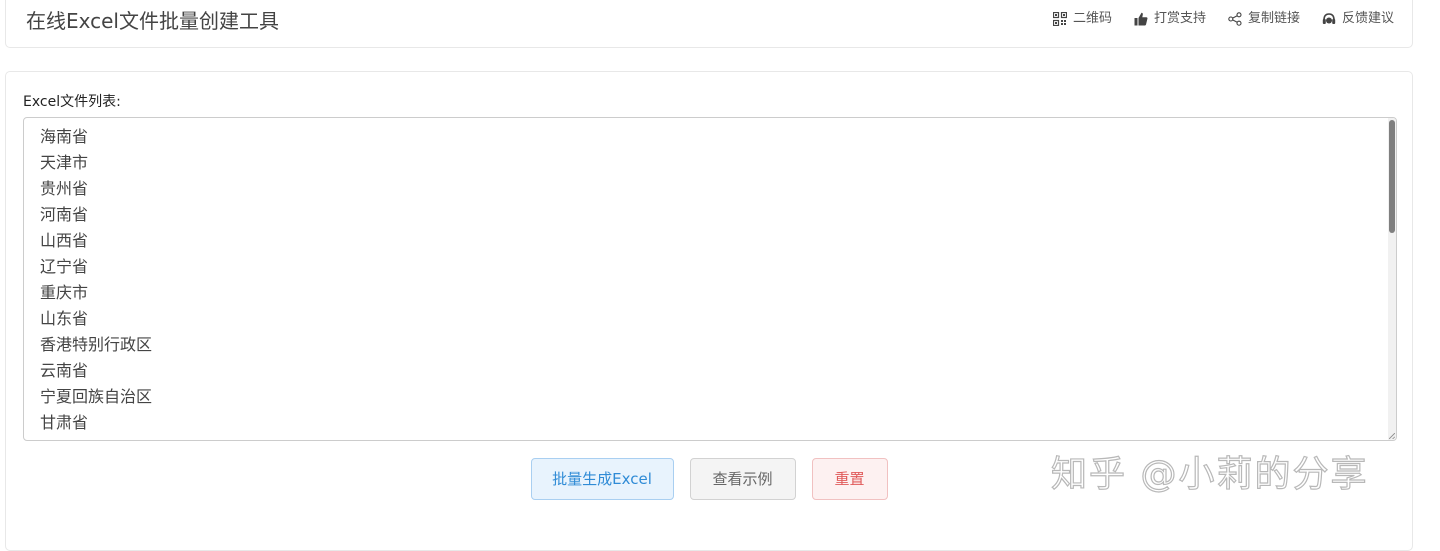 The image size is (1440, 551). What do you see at coordinates (1179, 18) in the screenshot?
I see `tip-support-label: 打赏支持` at bounding box center [1179, 18].